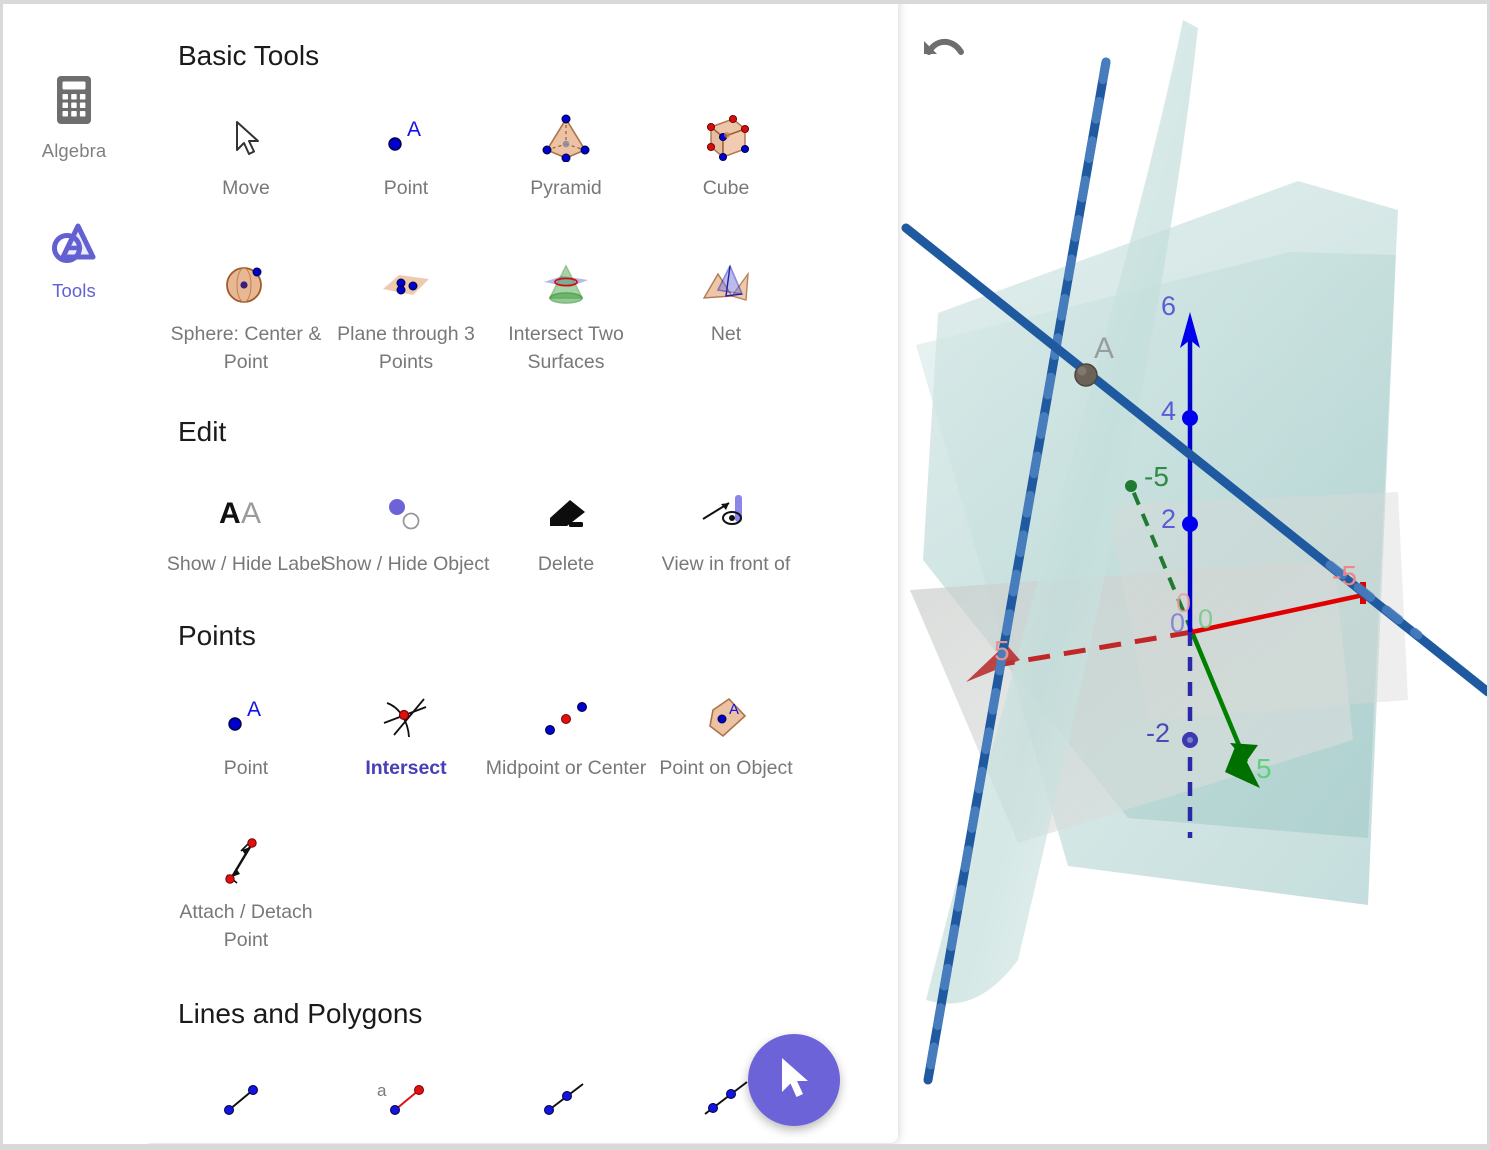  I want to click on rail-item-algebra: Algebra, so click(74, 118).